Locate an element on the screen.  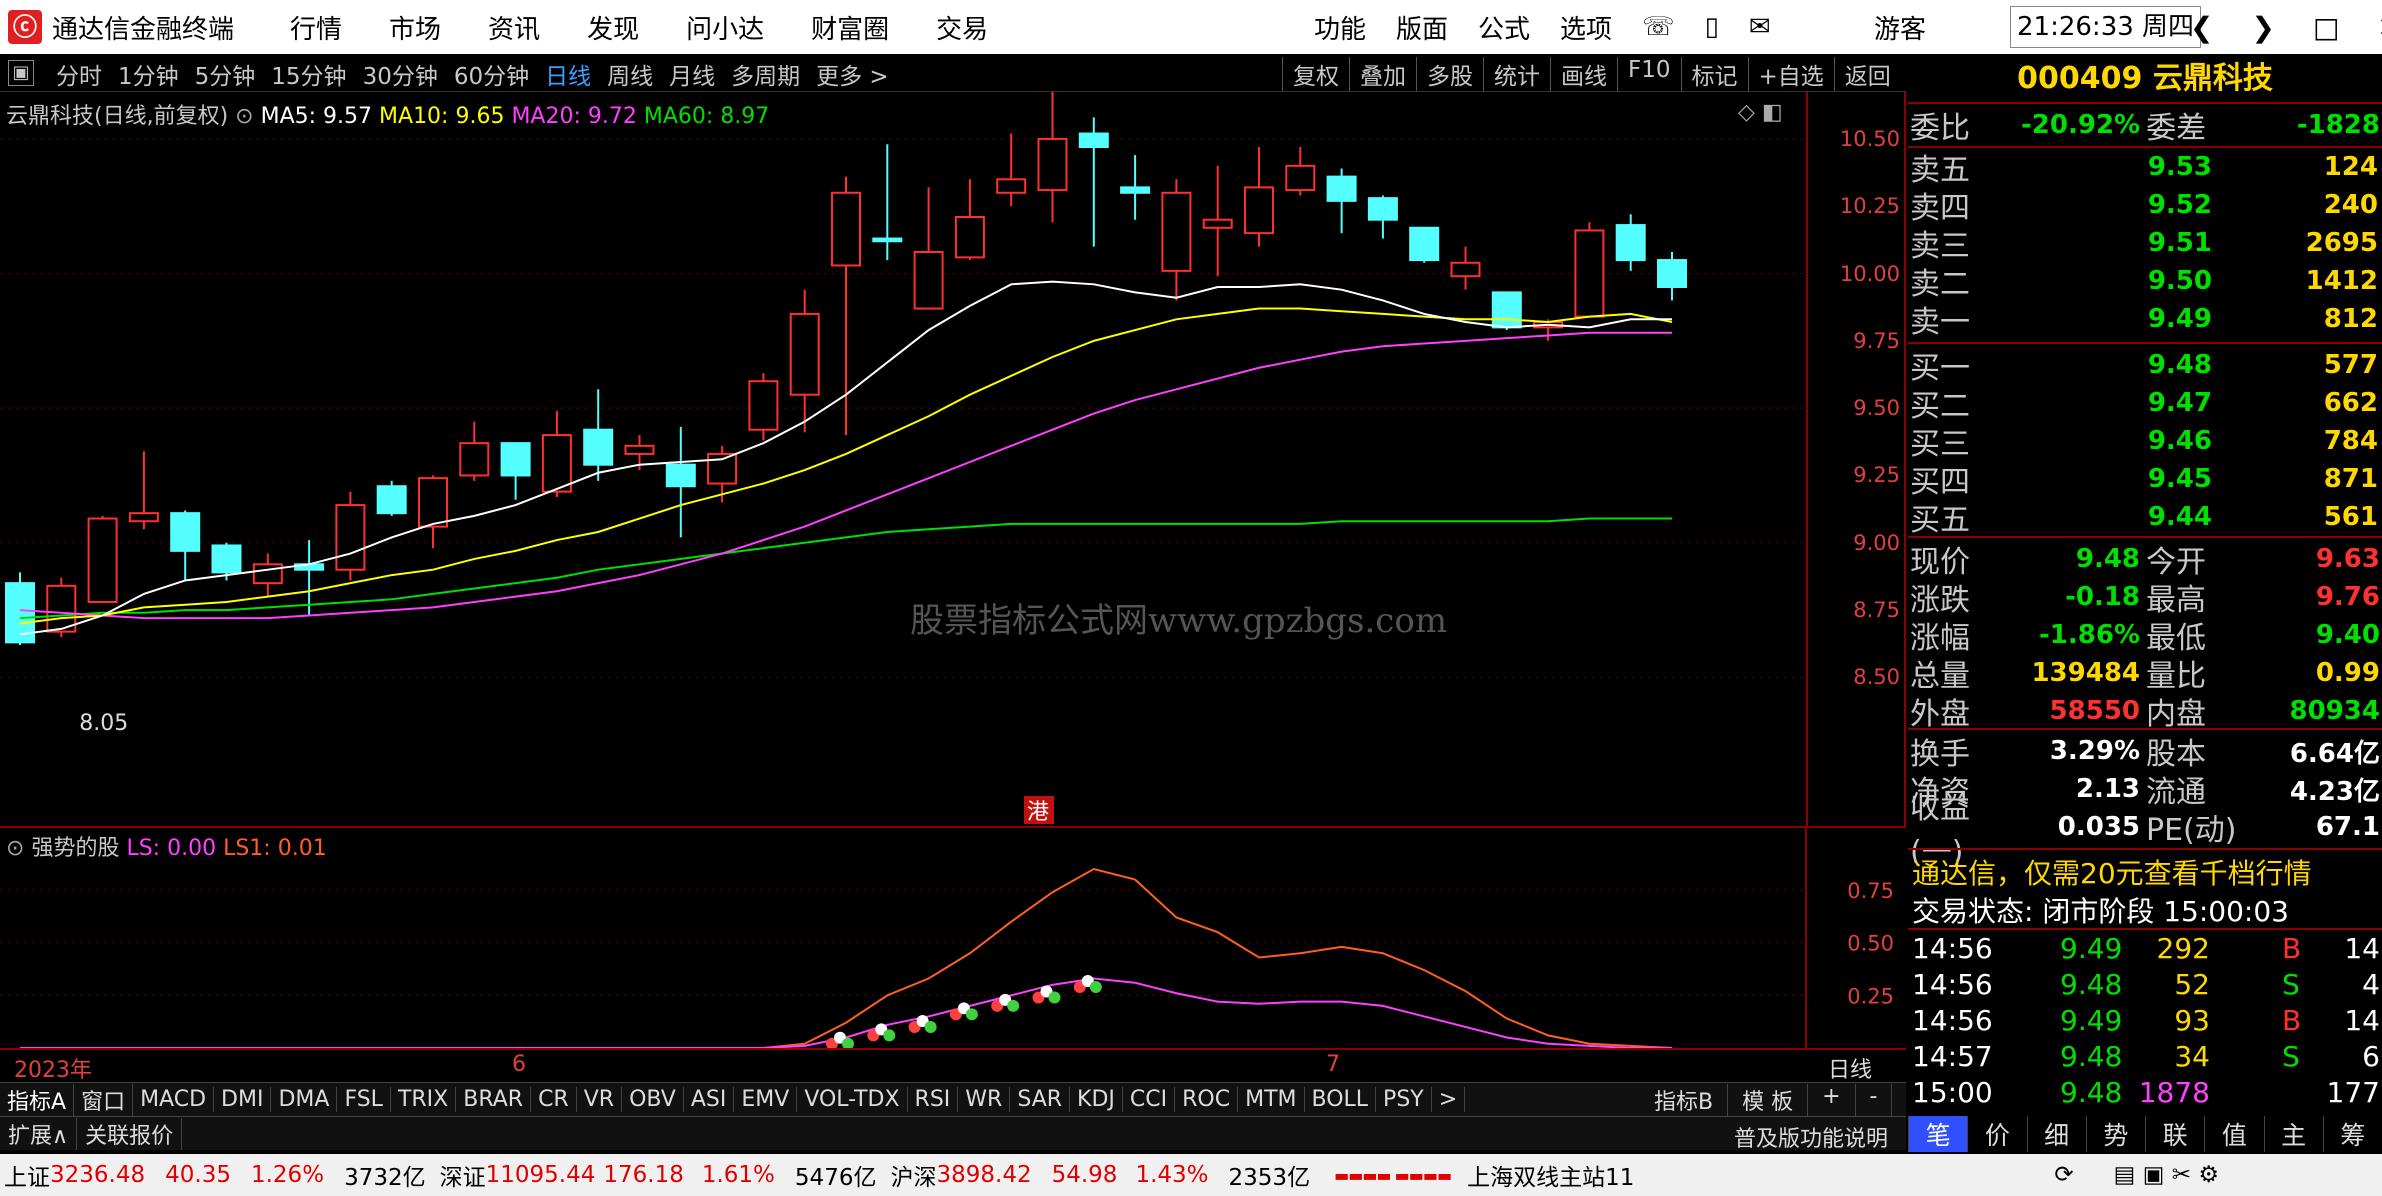
window-icon: ▤ ▣ ✂ ⚙ is located at coordinates (2166, 1175).